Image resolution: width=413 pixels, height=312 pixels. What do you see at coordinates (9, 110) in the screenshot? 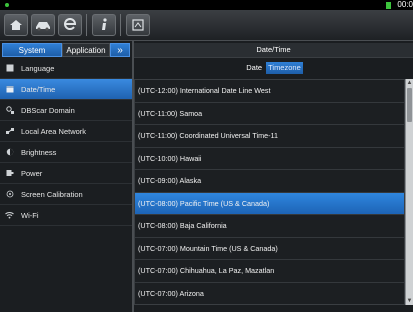
I see `domain-icon` at bounding box center [9, 110].